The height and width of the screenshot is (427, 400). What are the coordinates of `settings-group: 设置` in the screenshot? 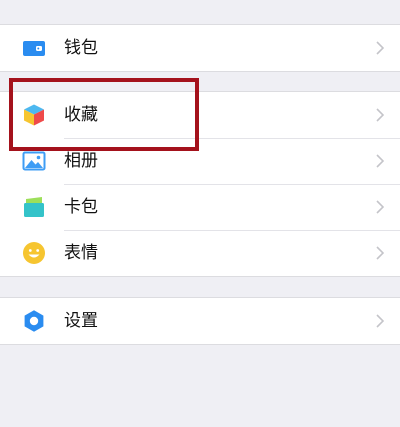 It's located at (200, 321).